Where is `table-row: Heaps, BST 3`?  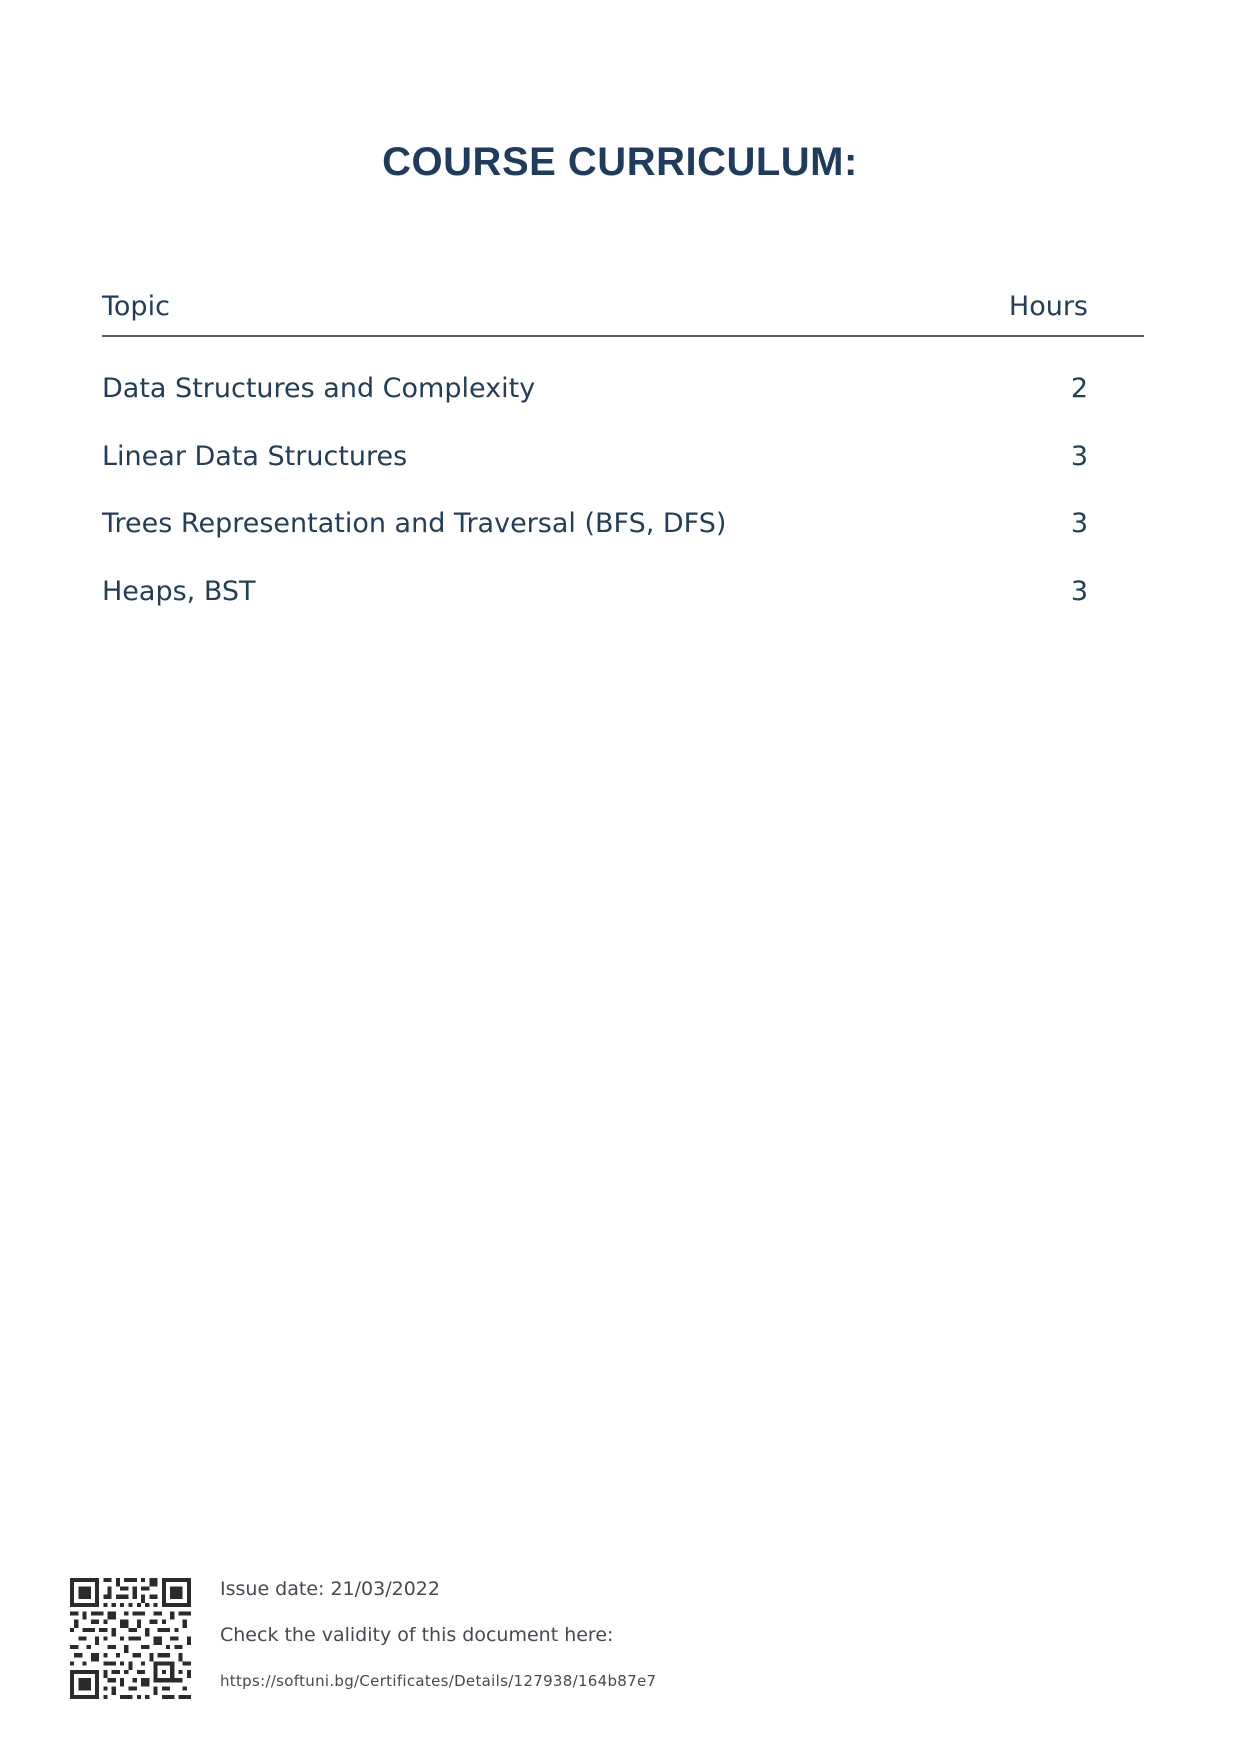 table-row: Heaps, BST 3 is located at coordinates (623, 610).